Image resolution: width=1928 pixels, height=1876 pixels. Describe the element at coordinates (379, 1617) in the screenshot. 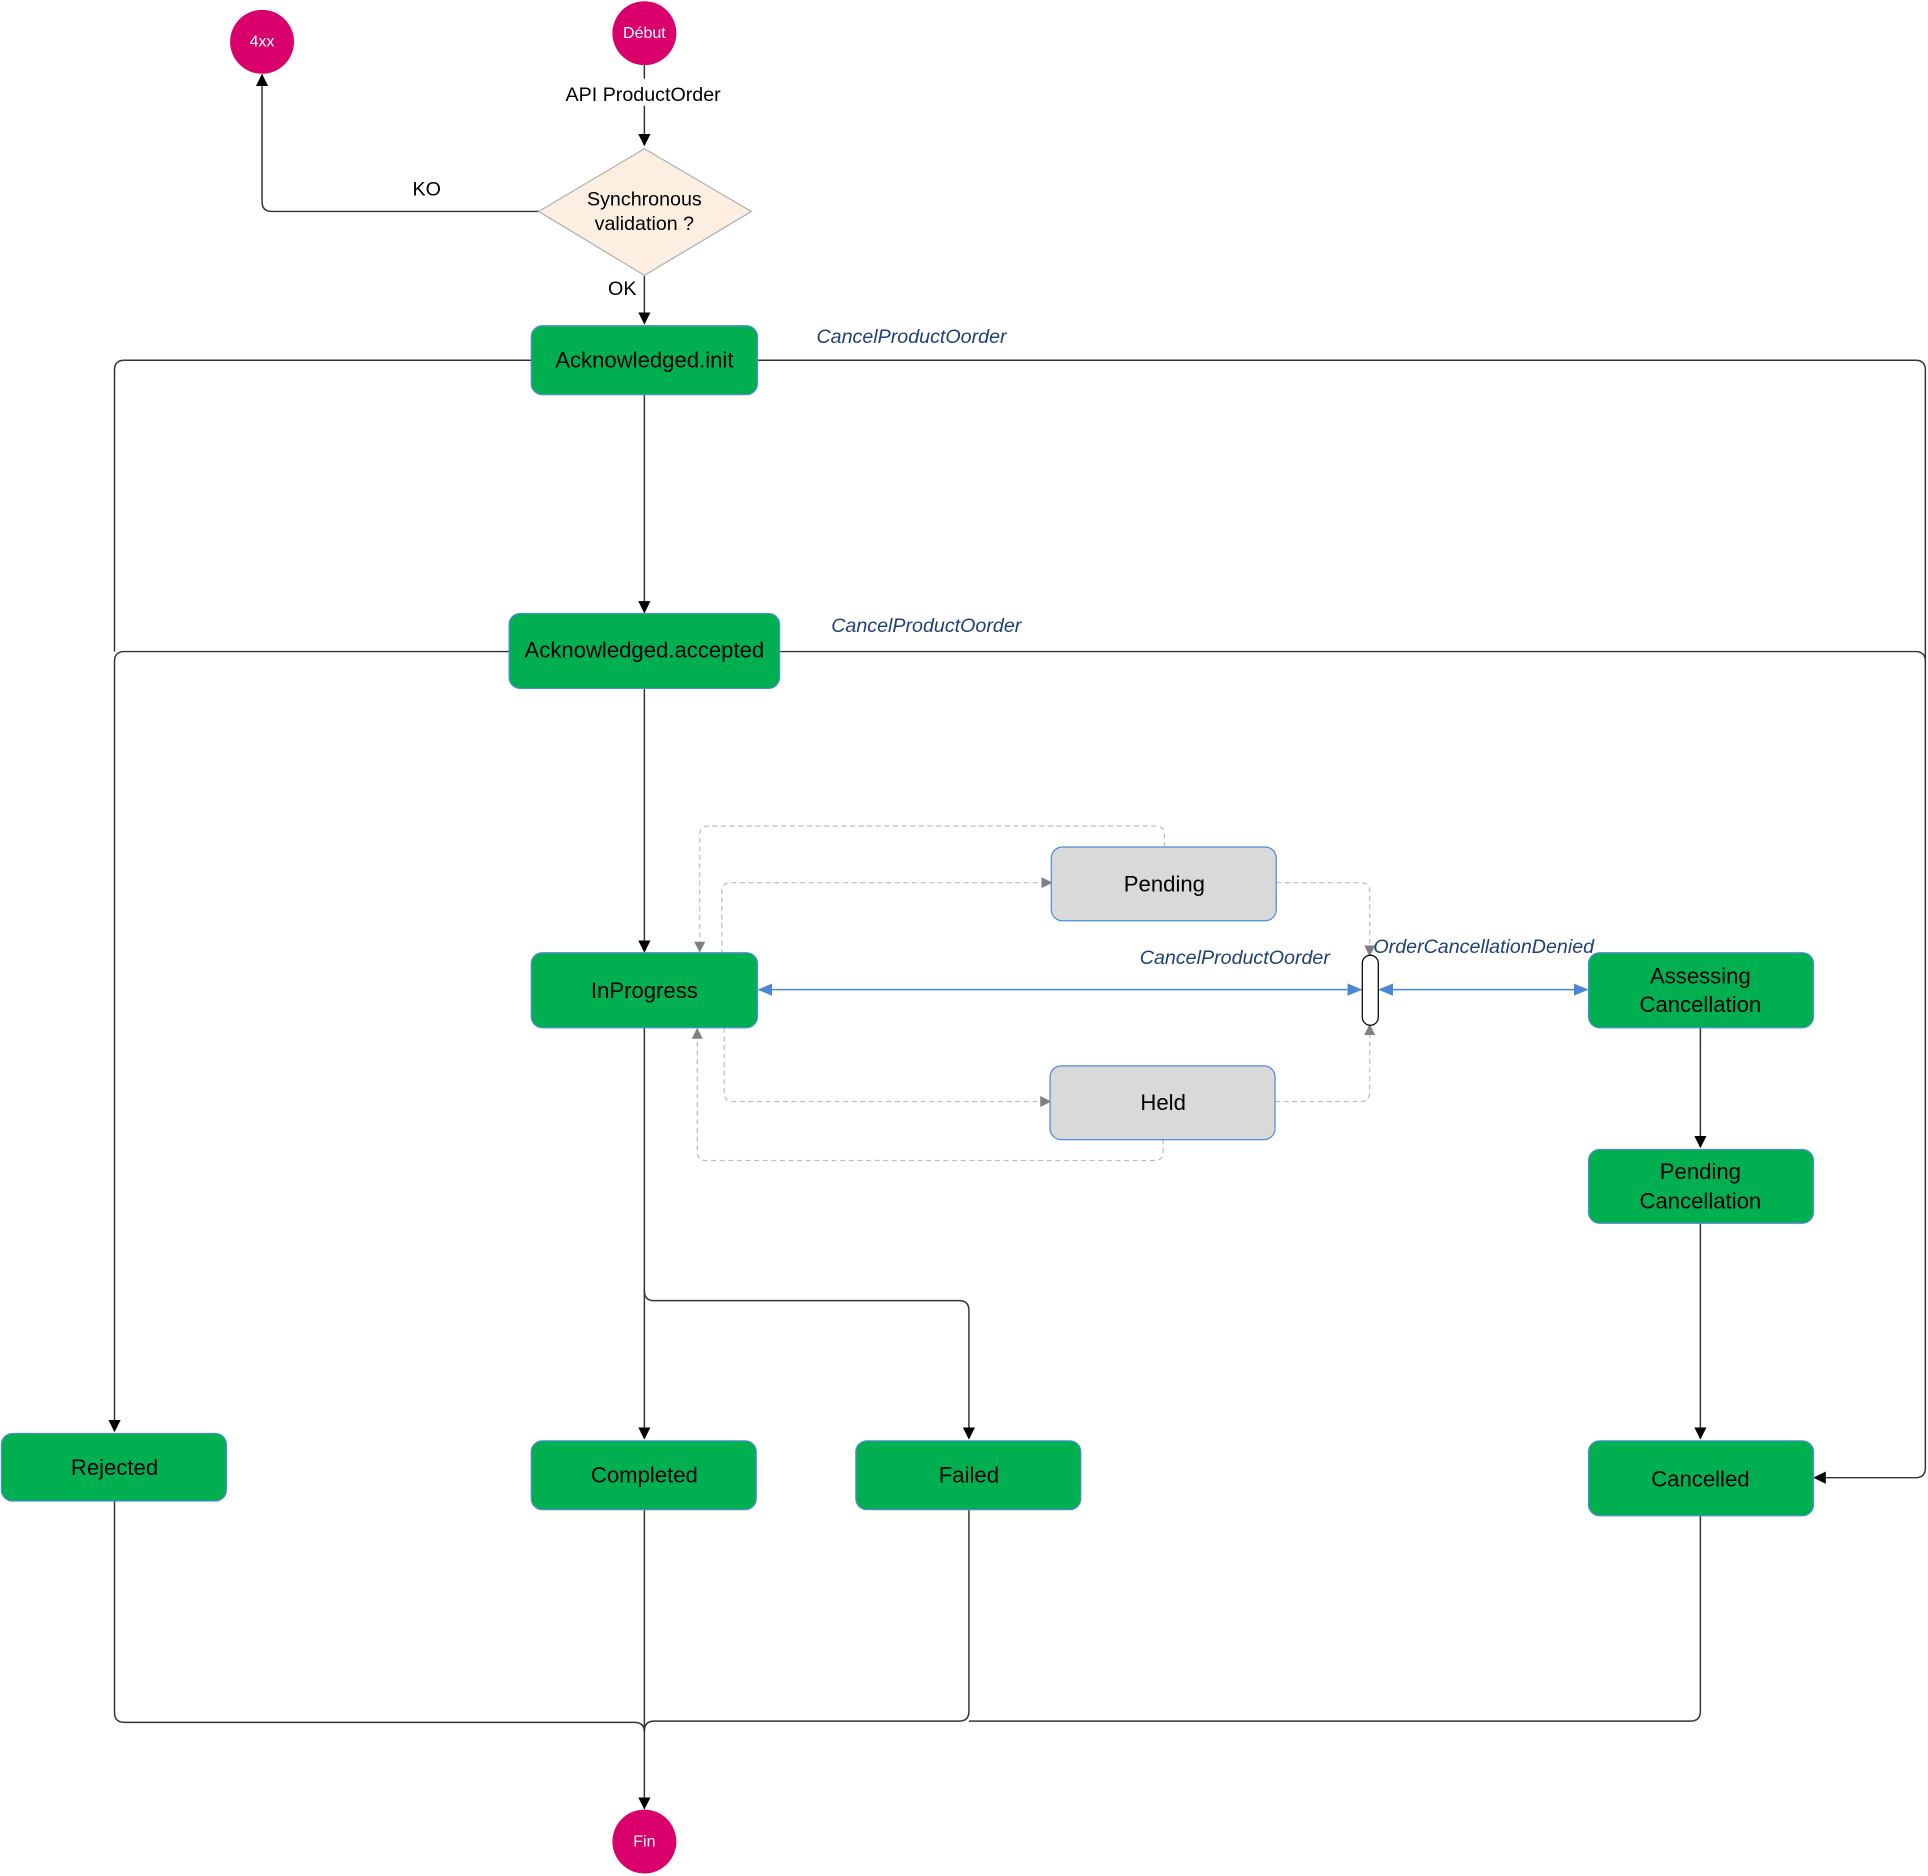

I see `edge-rejected-to-end` at that location.